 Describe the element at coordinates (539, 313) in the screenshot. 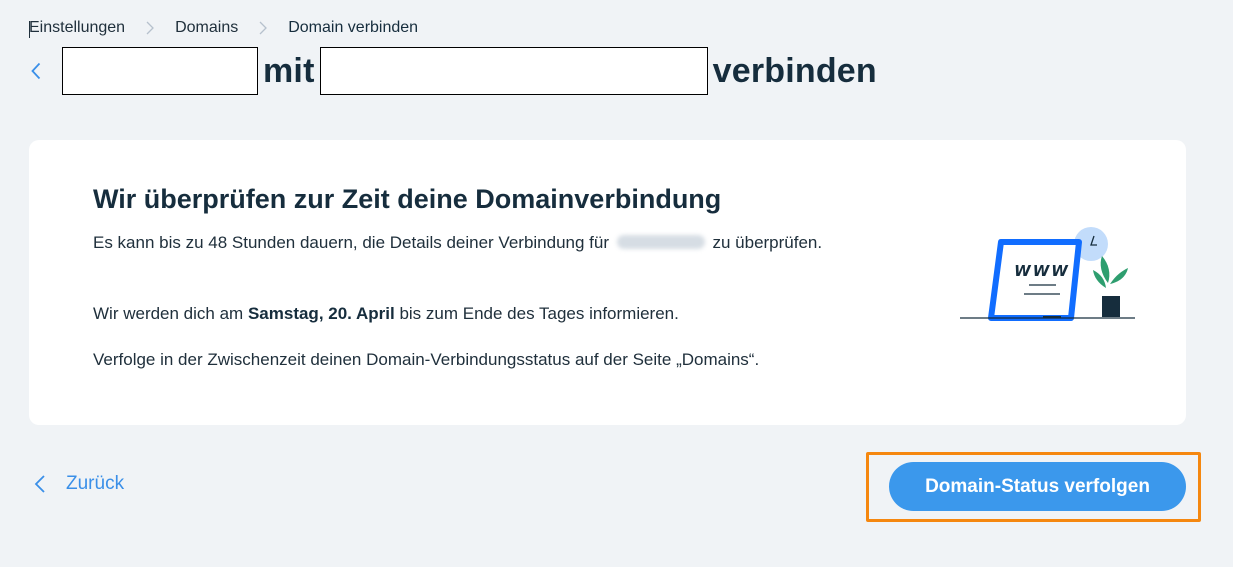

I see `notification-text-end: bis zum Ende des Tages informieren.` at that location.